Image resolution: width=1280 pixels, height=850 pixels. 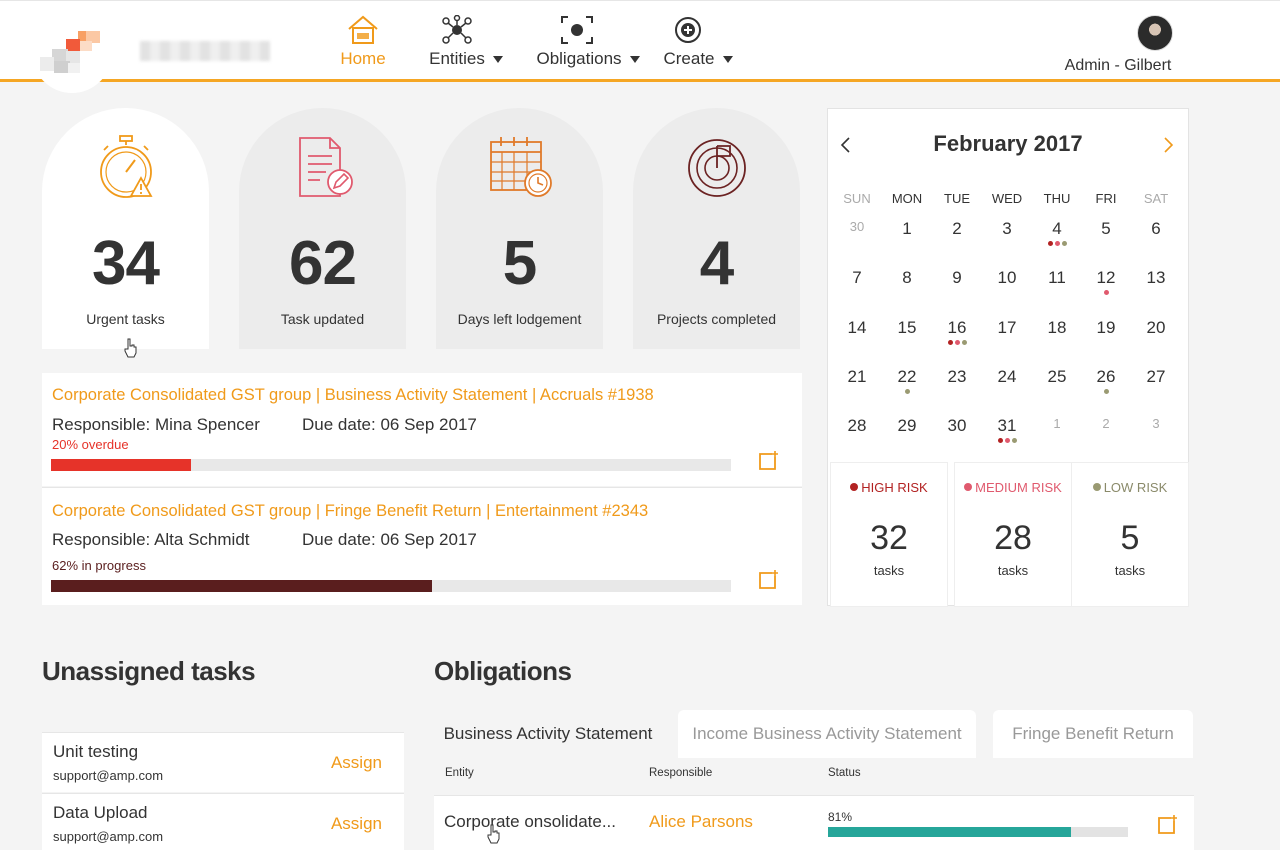 I want to click on weekday-header: MON, so click(x=907, y=198).